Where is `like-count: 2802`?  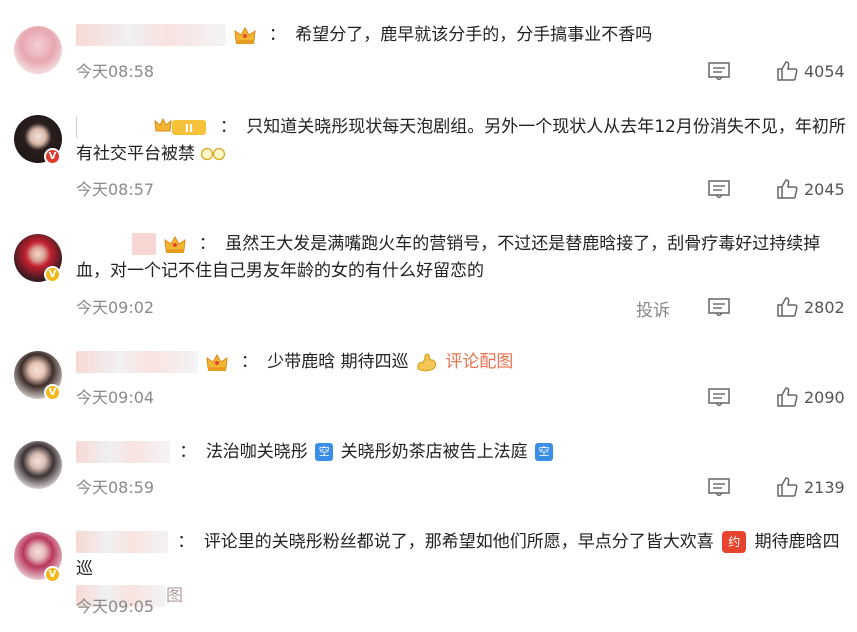
like-count: 2802 is located at coordinates (824, 307).